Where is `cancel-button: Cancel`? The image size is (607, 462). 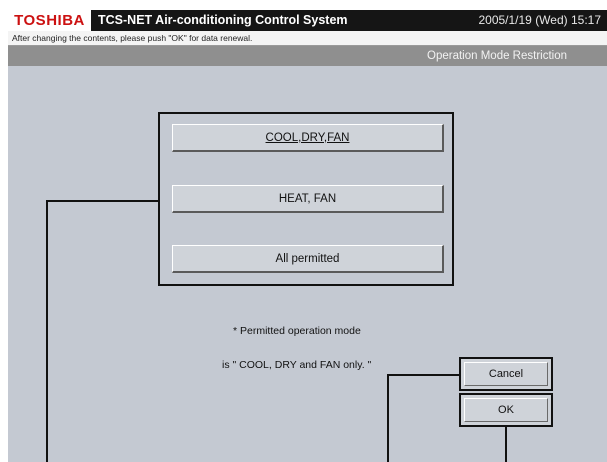
cancel-button: Cancel is located at coordinates (506, 374).